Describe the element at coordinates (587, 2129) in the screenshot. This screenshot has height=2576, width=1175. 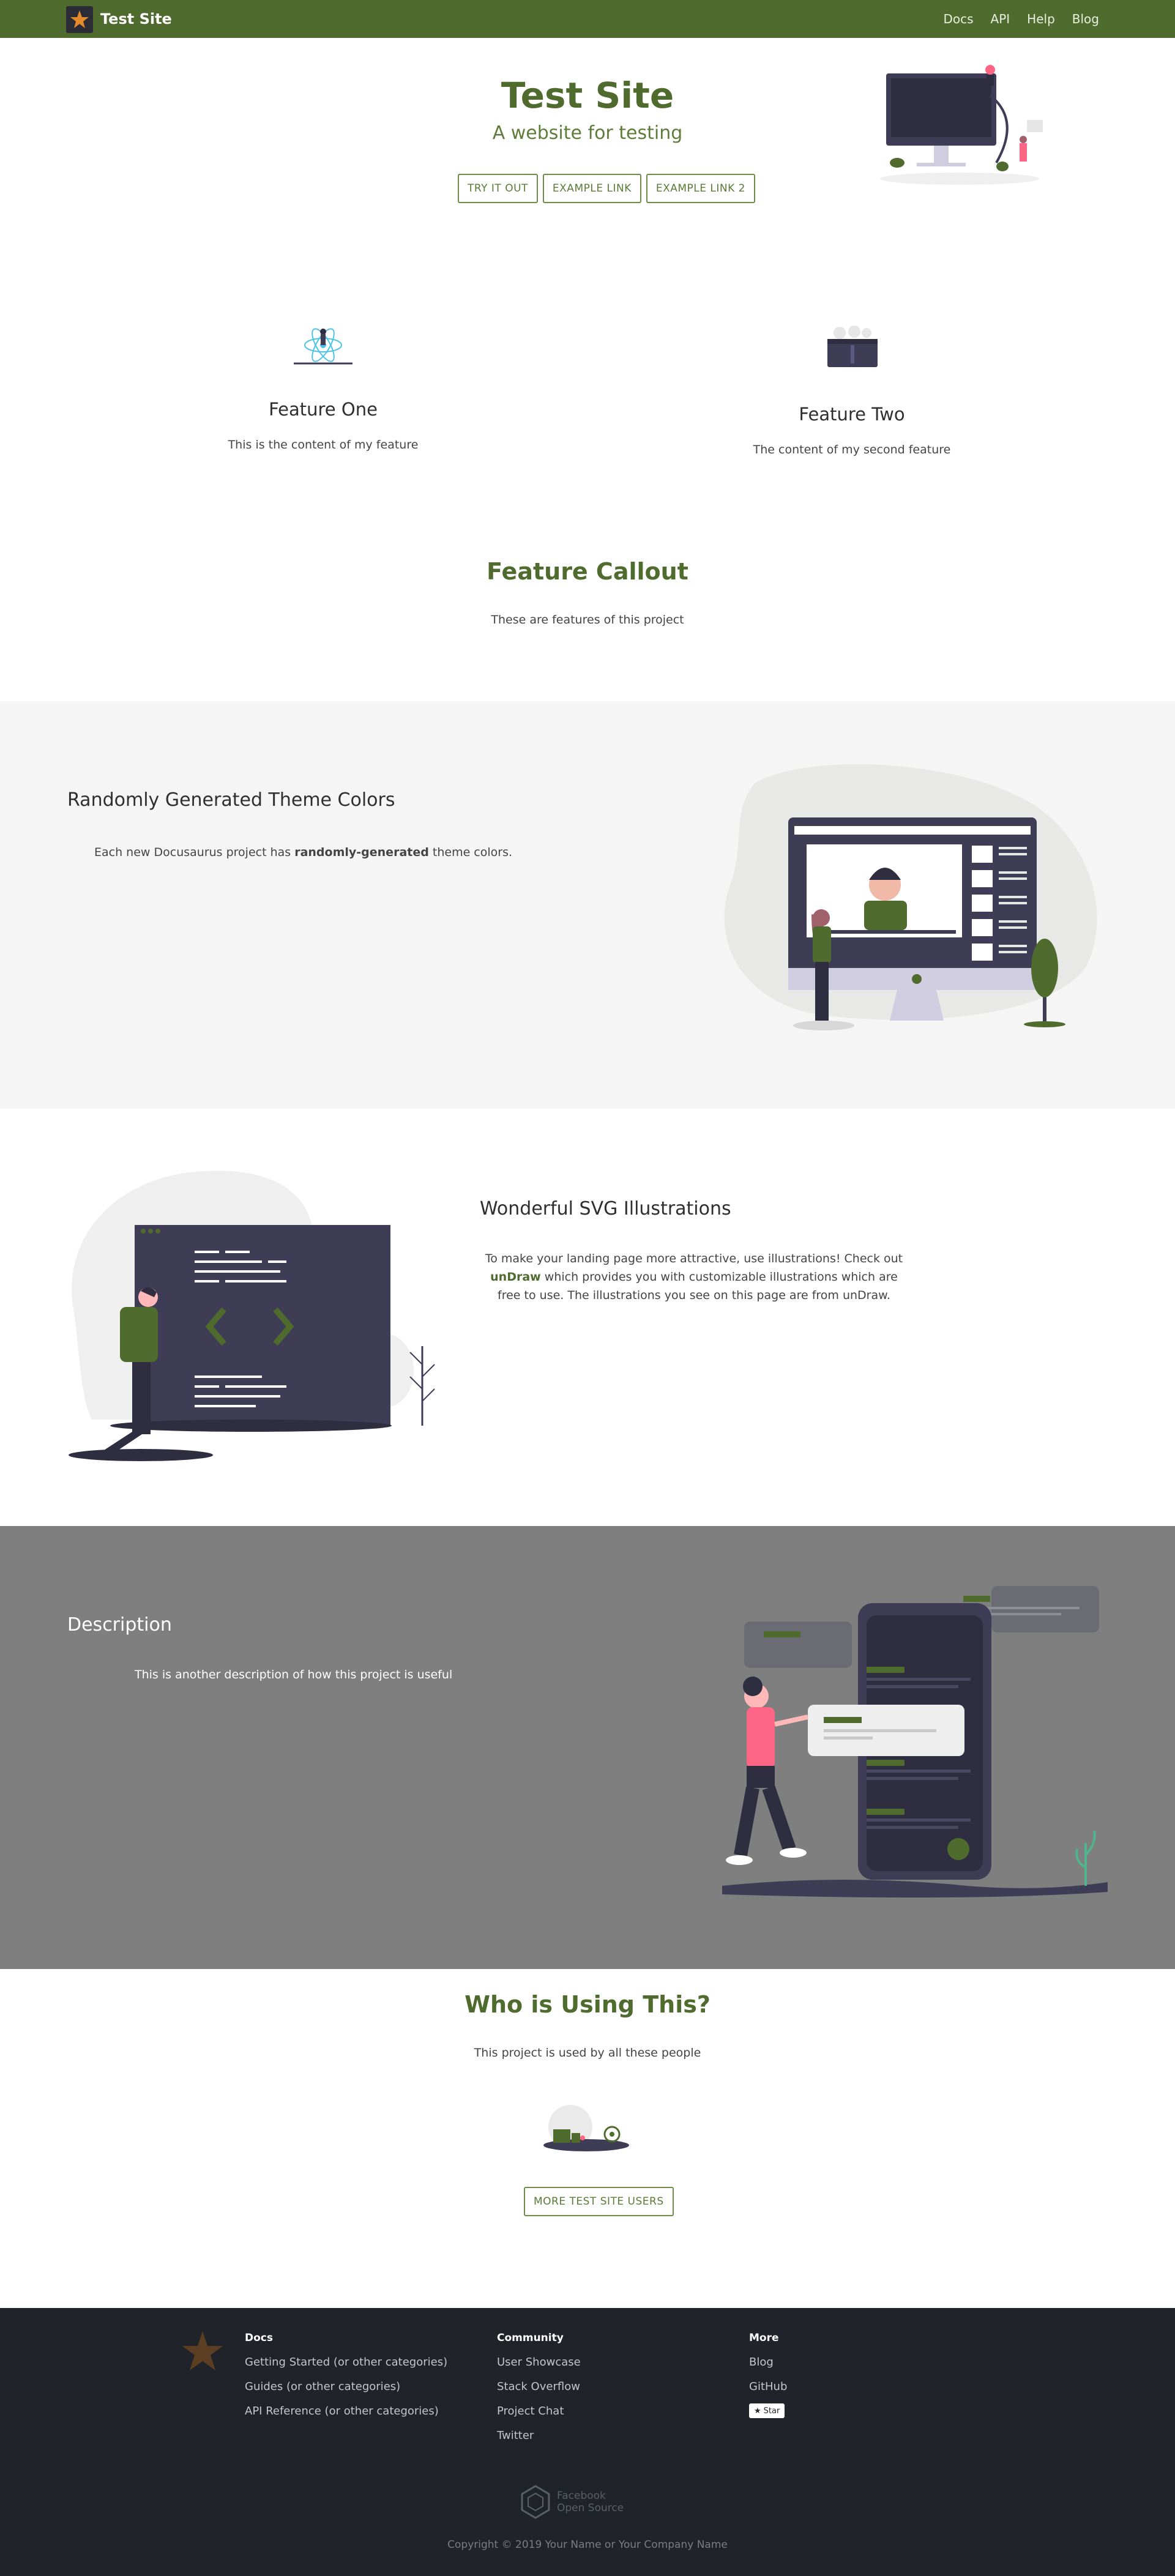
I see `user-showcase-logo` at that location.